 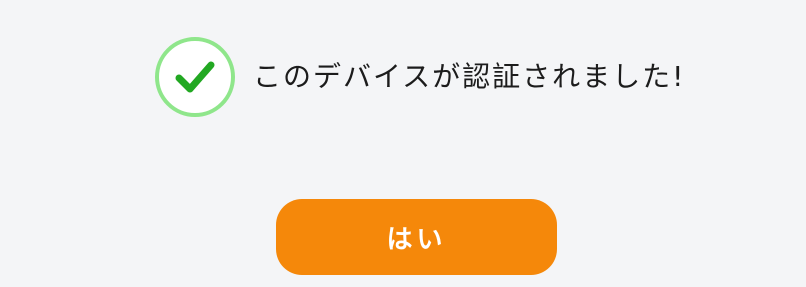 I want to click on yes-button-label: はい, so click(x=416, y=239).